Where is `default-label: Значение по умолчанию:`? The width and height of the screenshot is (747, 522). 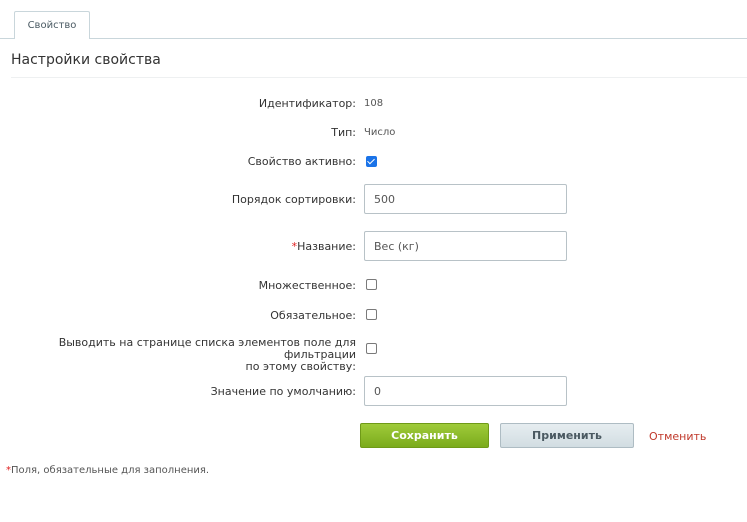
default-label: Значение по умолчанию: is located at coordinates (283, 391).